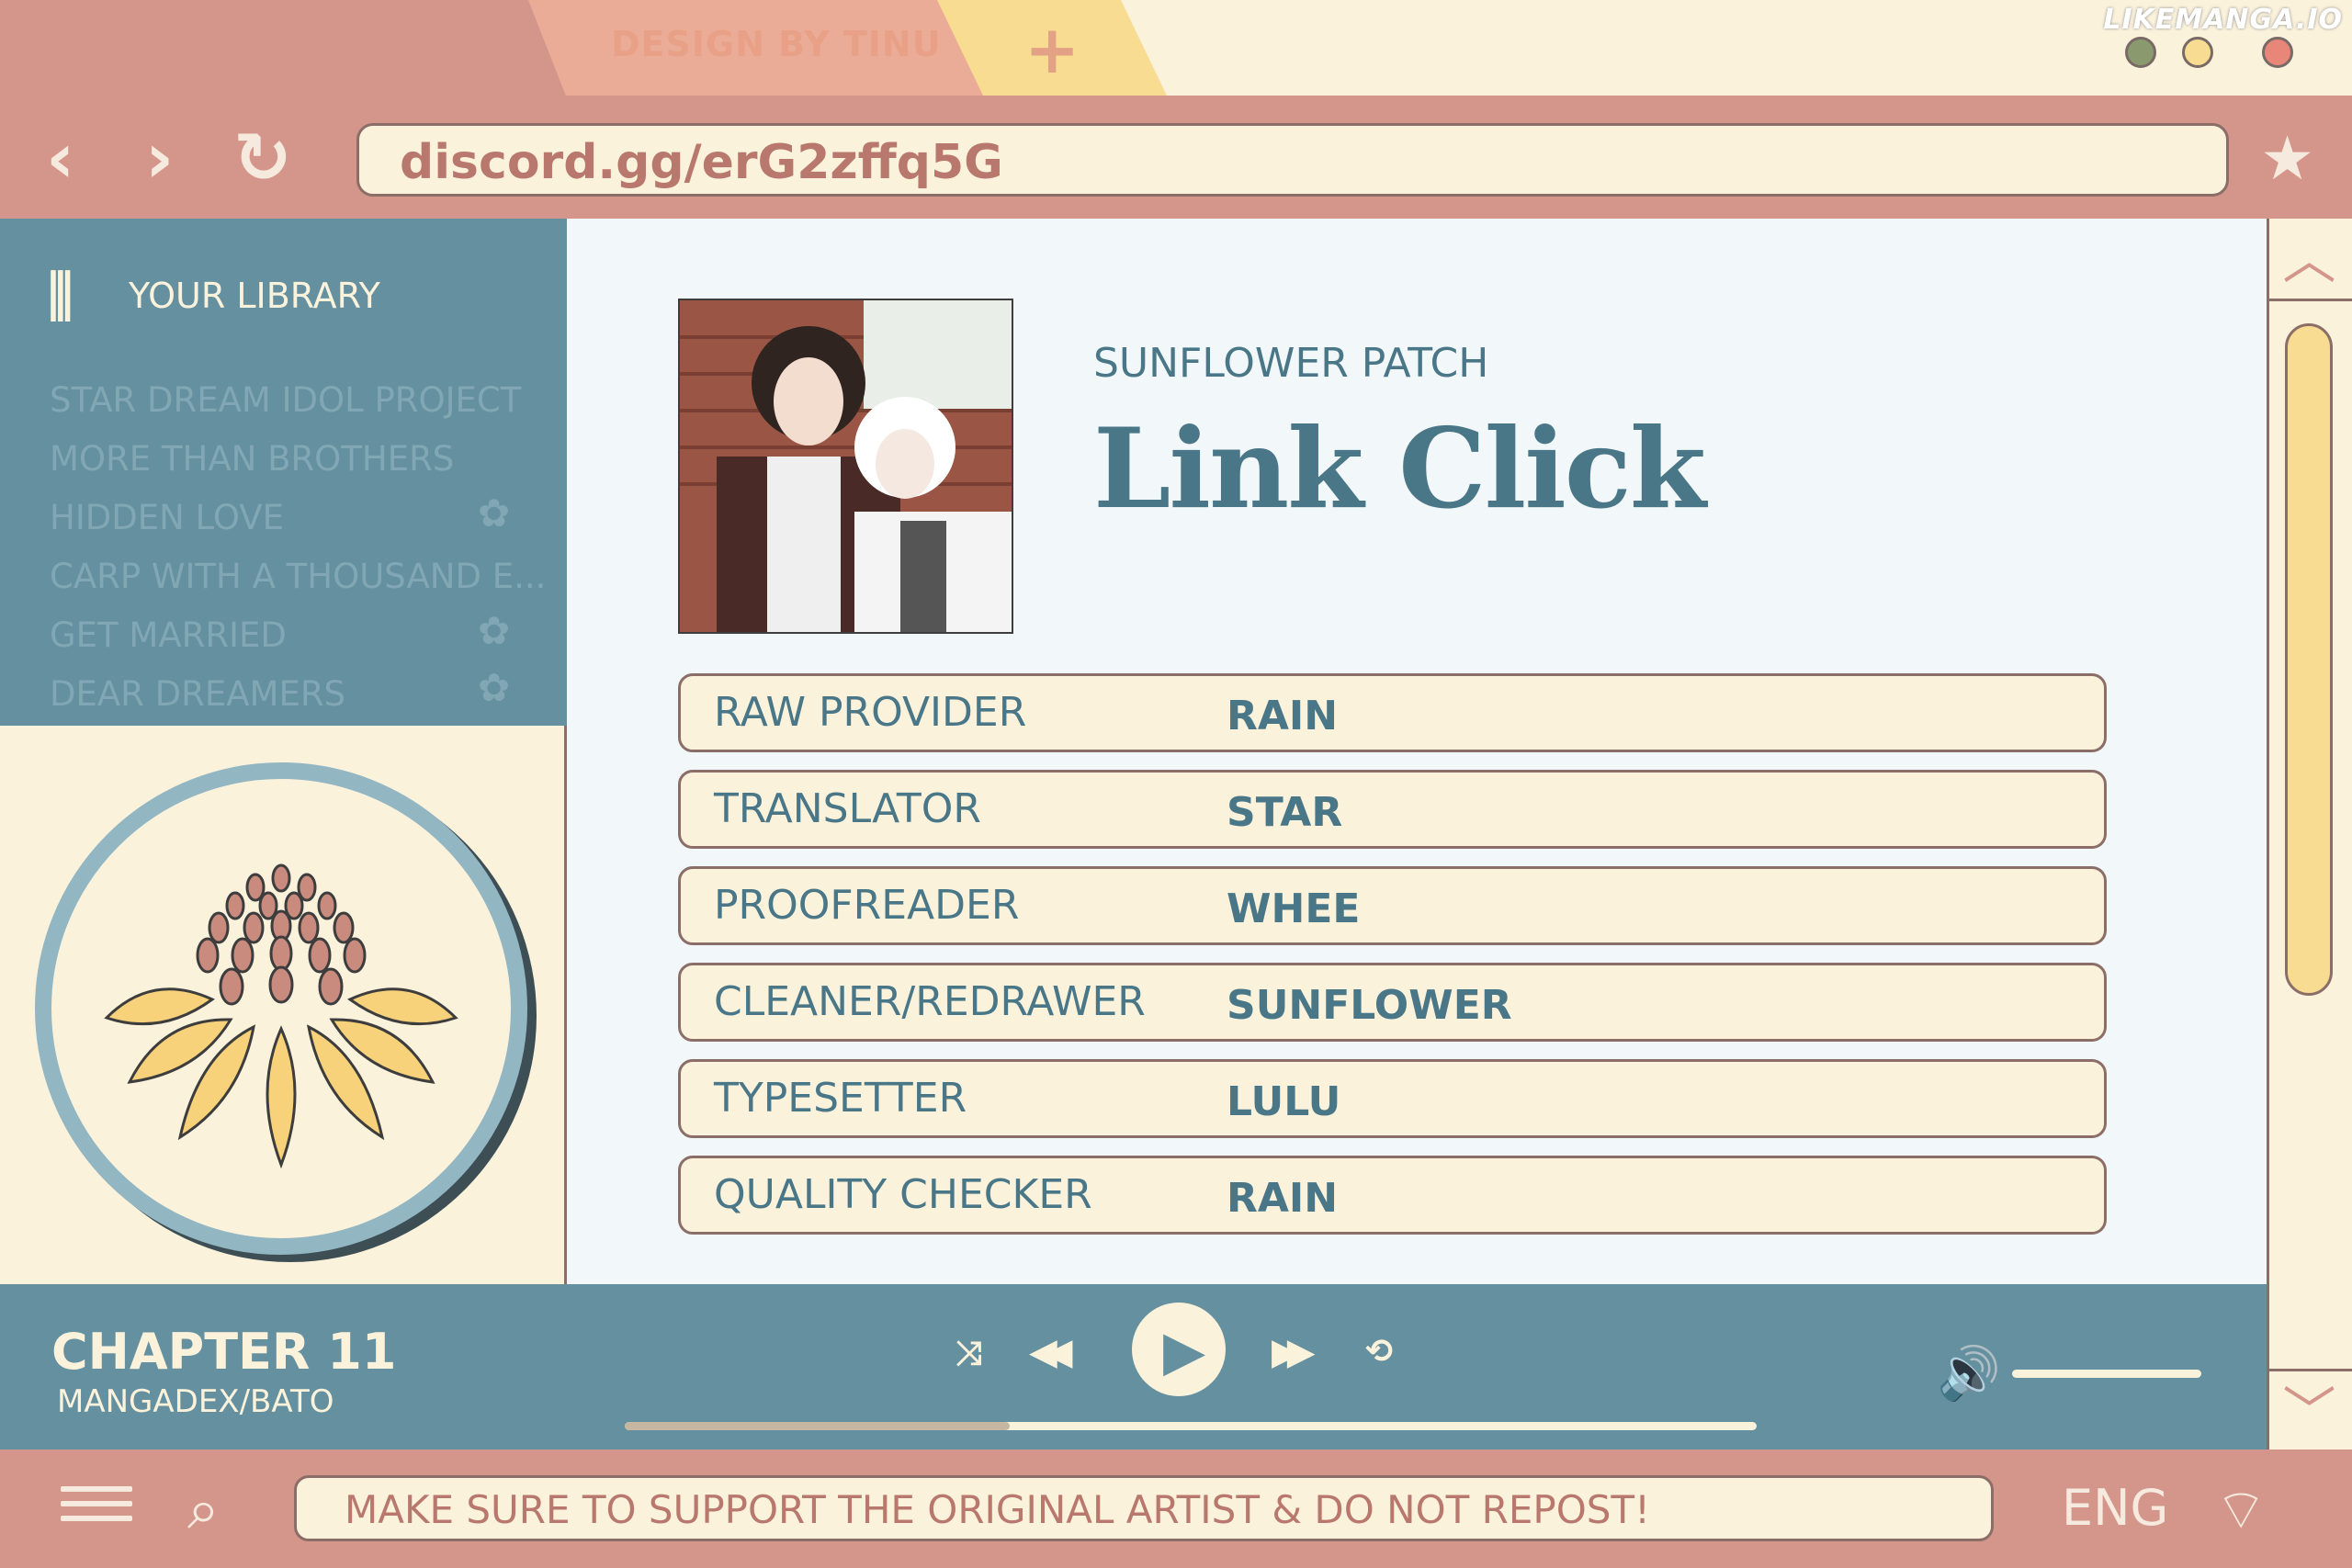 Image resolution: width=2352 pixels, height=1568 pixels. Describe the element at coordinates (867, 906) in the screenshot. I see `credit-role: PROOFREADER` at that location.